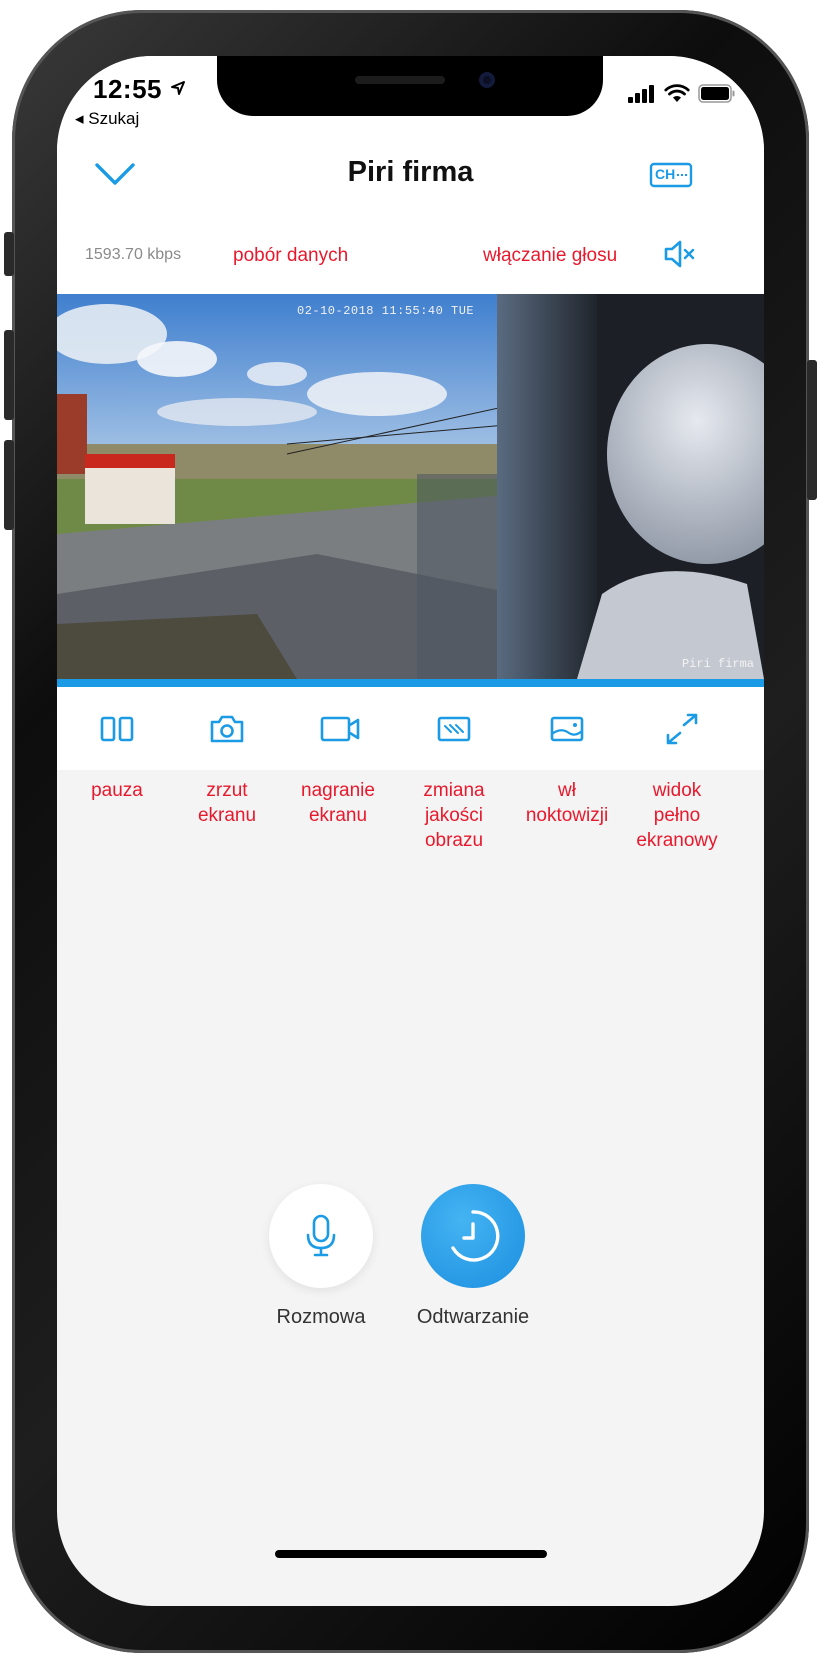 The image size is (821, 1660). I want to click on status-icons, so click(682, 93).